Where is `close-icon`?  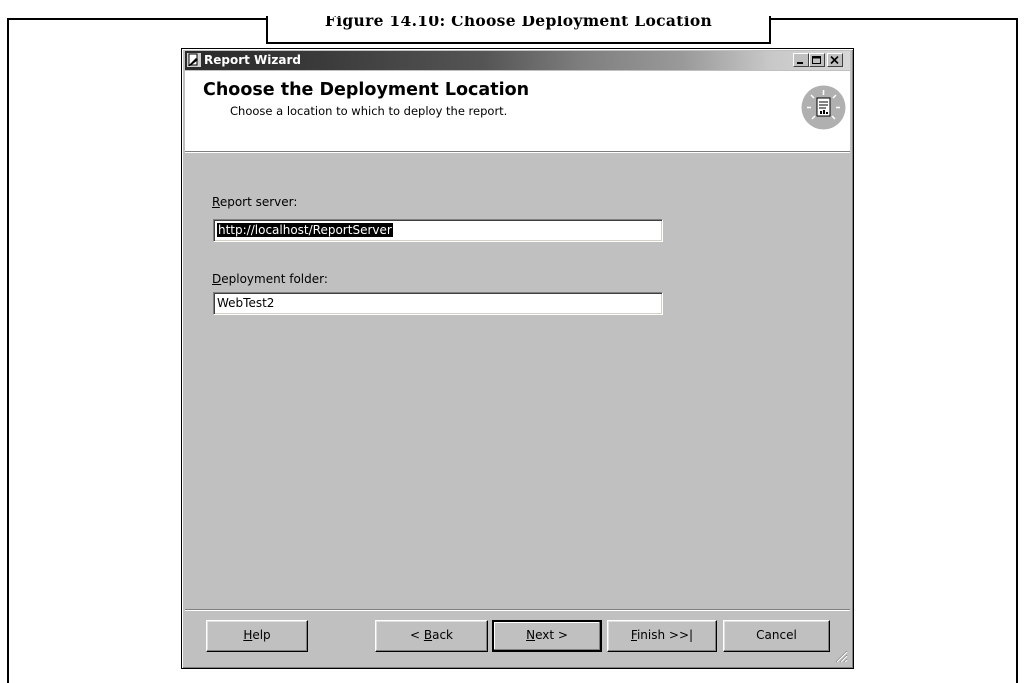
close-icon is located at coordinates (834, 60).